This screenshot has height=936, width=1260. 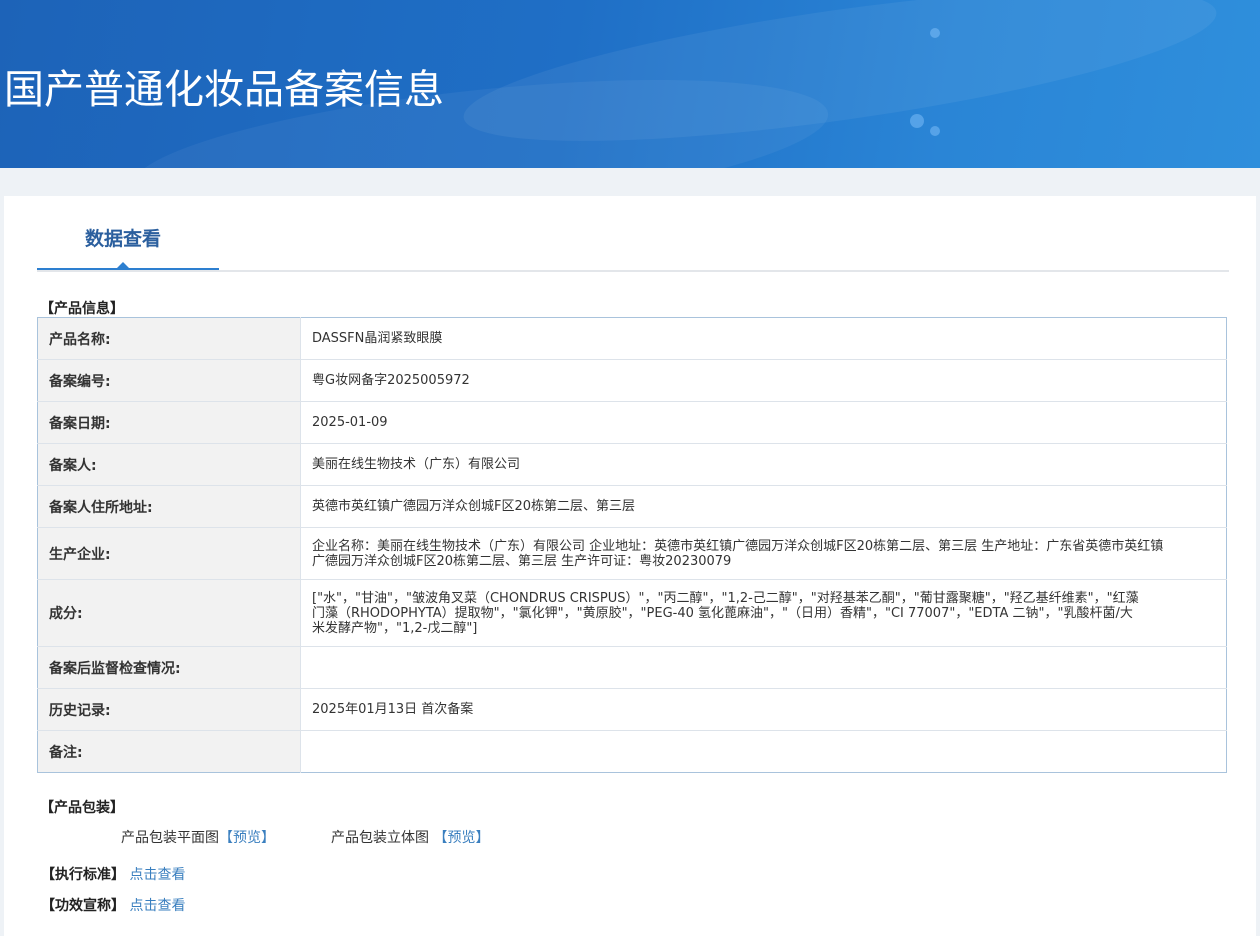 I want to click on table-row: 备案日期: 2025-01-09, so click(x=632, y=422).